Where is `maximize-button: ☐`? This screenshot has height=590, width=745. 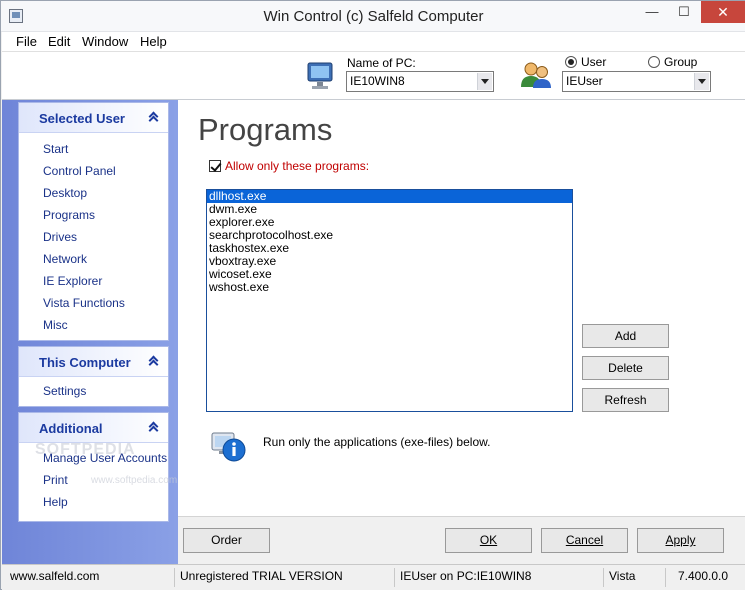
maximize-button: ☐ is located at coordinates (684, 12).